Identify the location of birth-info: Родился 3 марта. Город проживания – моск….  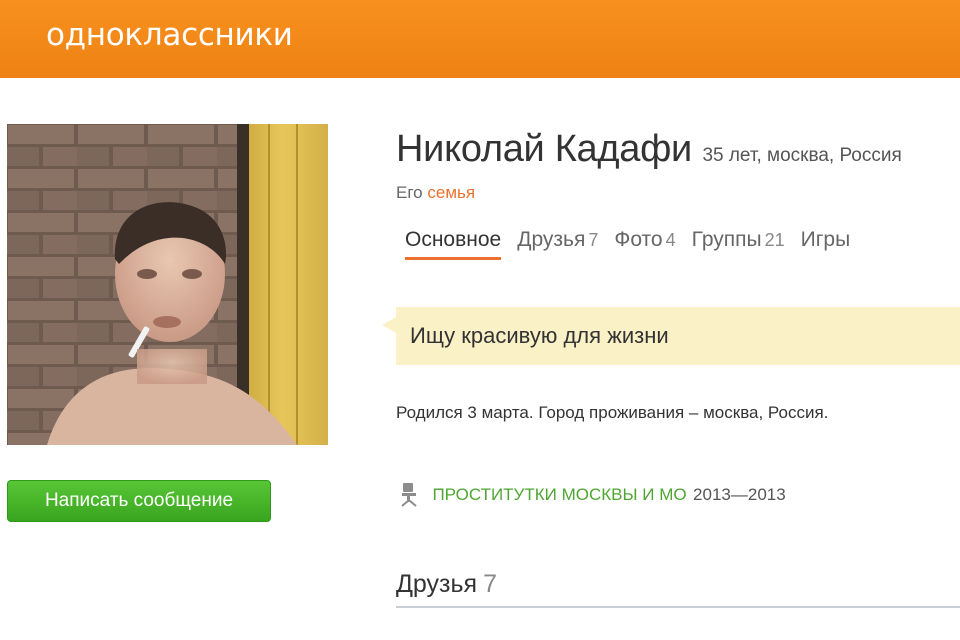
(612, 412).